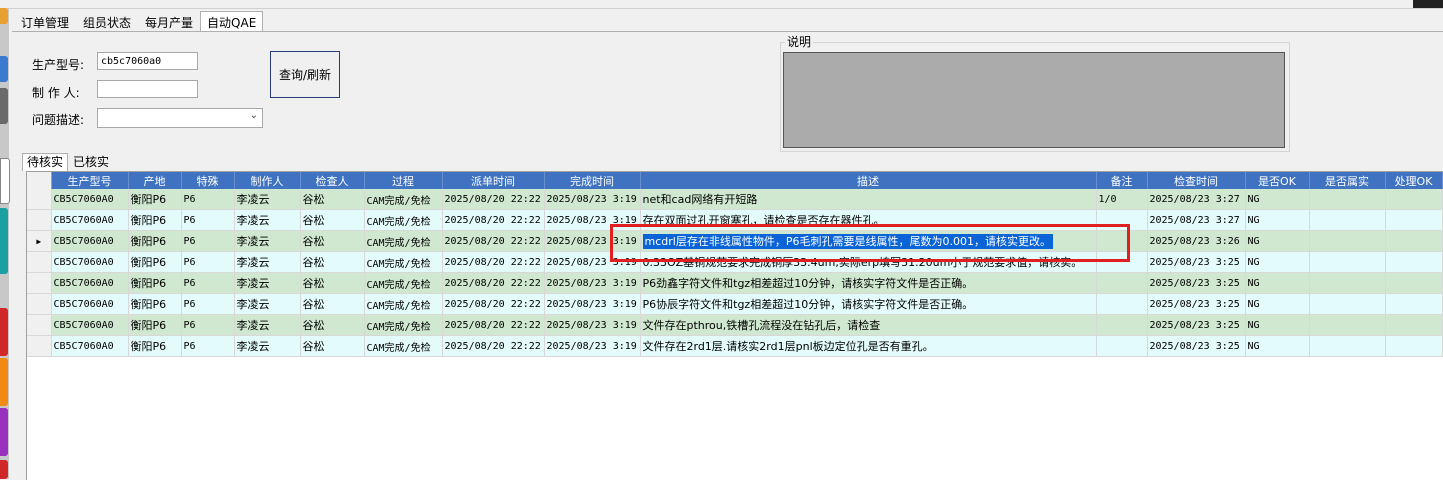 This screenshot has width=1443, height=480. I want to click on cell-check-time: 2025/08/23 3:26, so click(1196, 241).